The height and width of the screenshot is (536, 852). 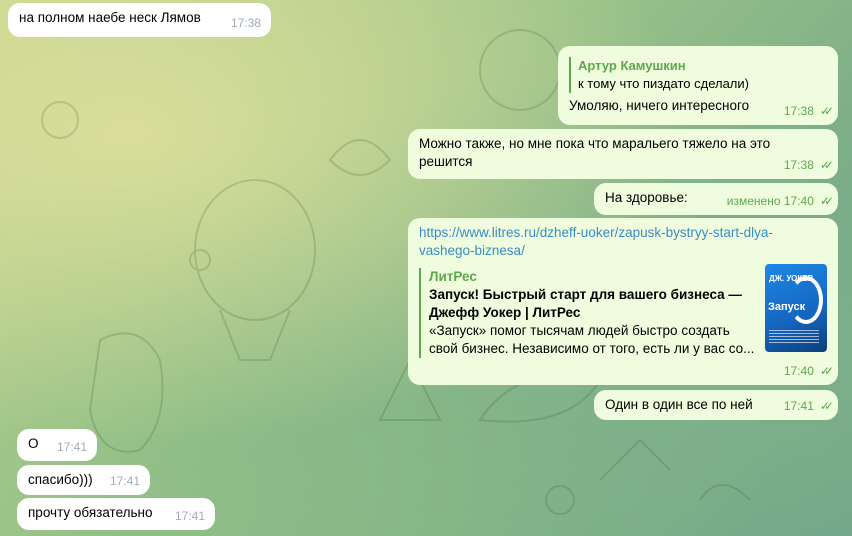 I want to click on message-time-wrap: 17:41 ✓✓, so click(x=808, y=406).